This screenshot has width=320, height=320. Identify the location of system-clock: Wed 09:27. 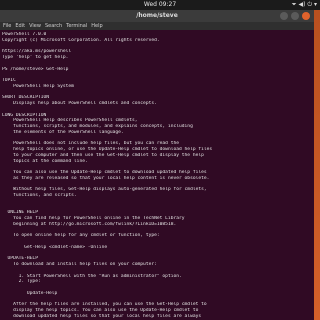
(160, 5).